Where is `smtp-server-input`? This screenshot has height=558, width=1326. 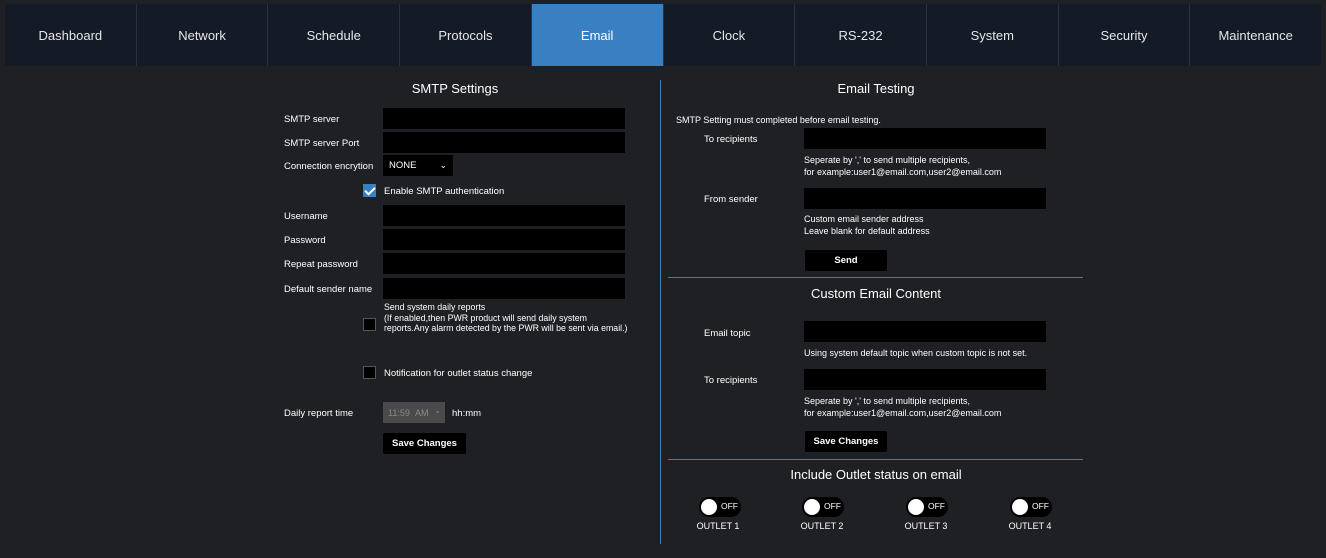
smtp-server-input is located at coordinates (504, 118).